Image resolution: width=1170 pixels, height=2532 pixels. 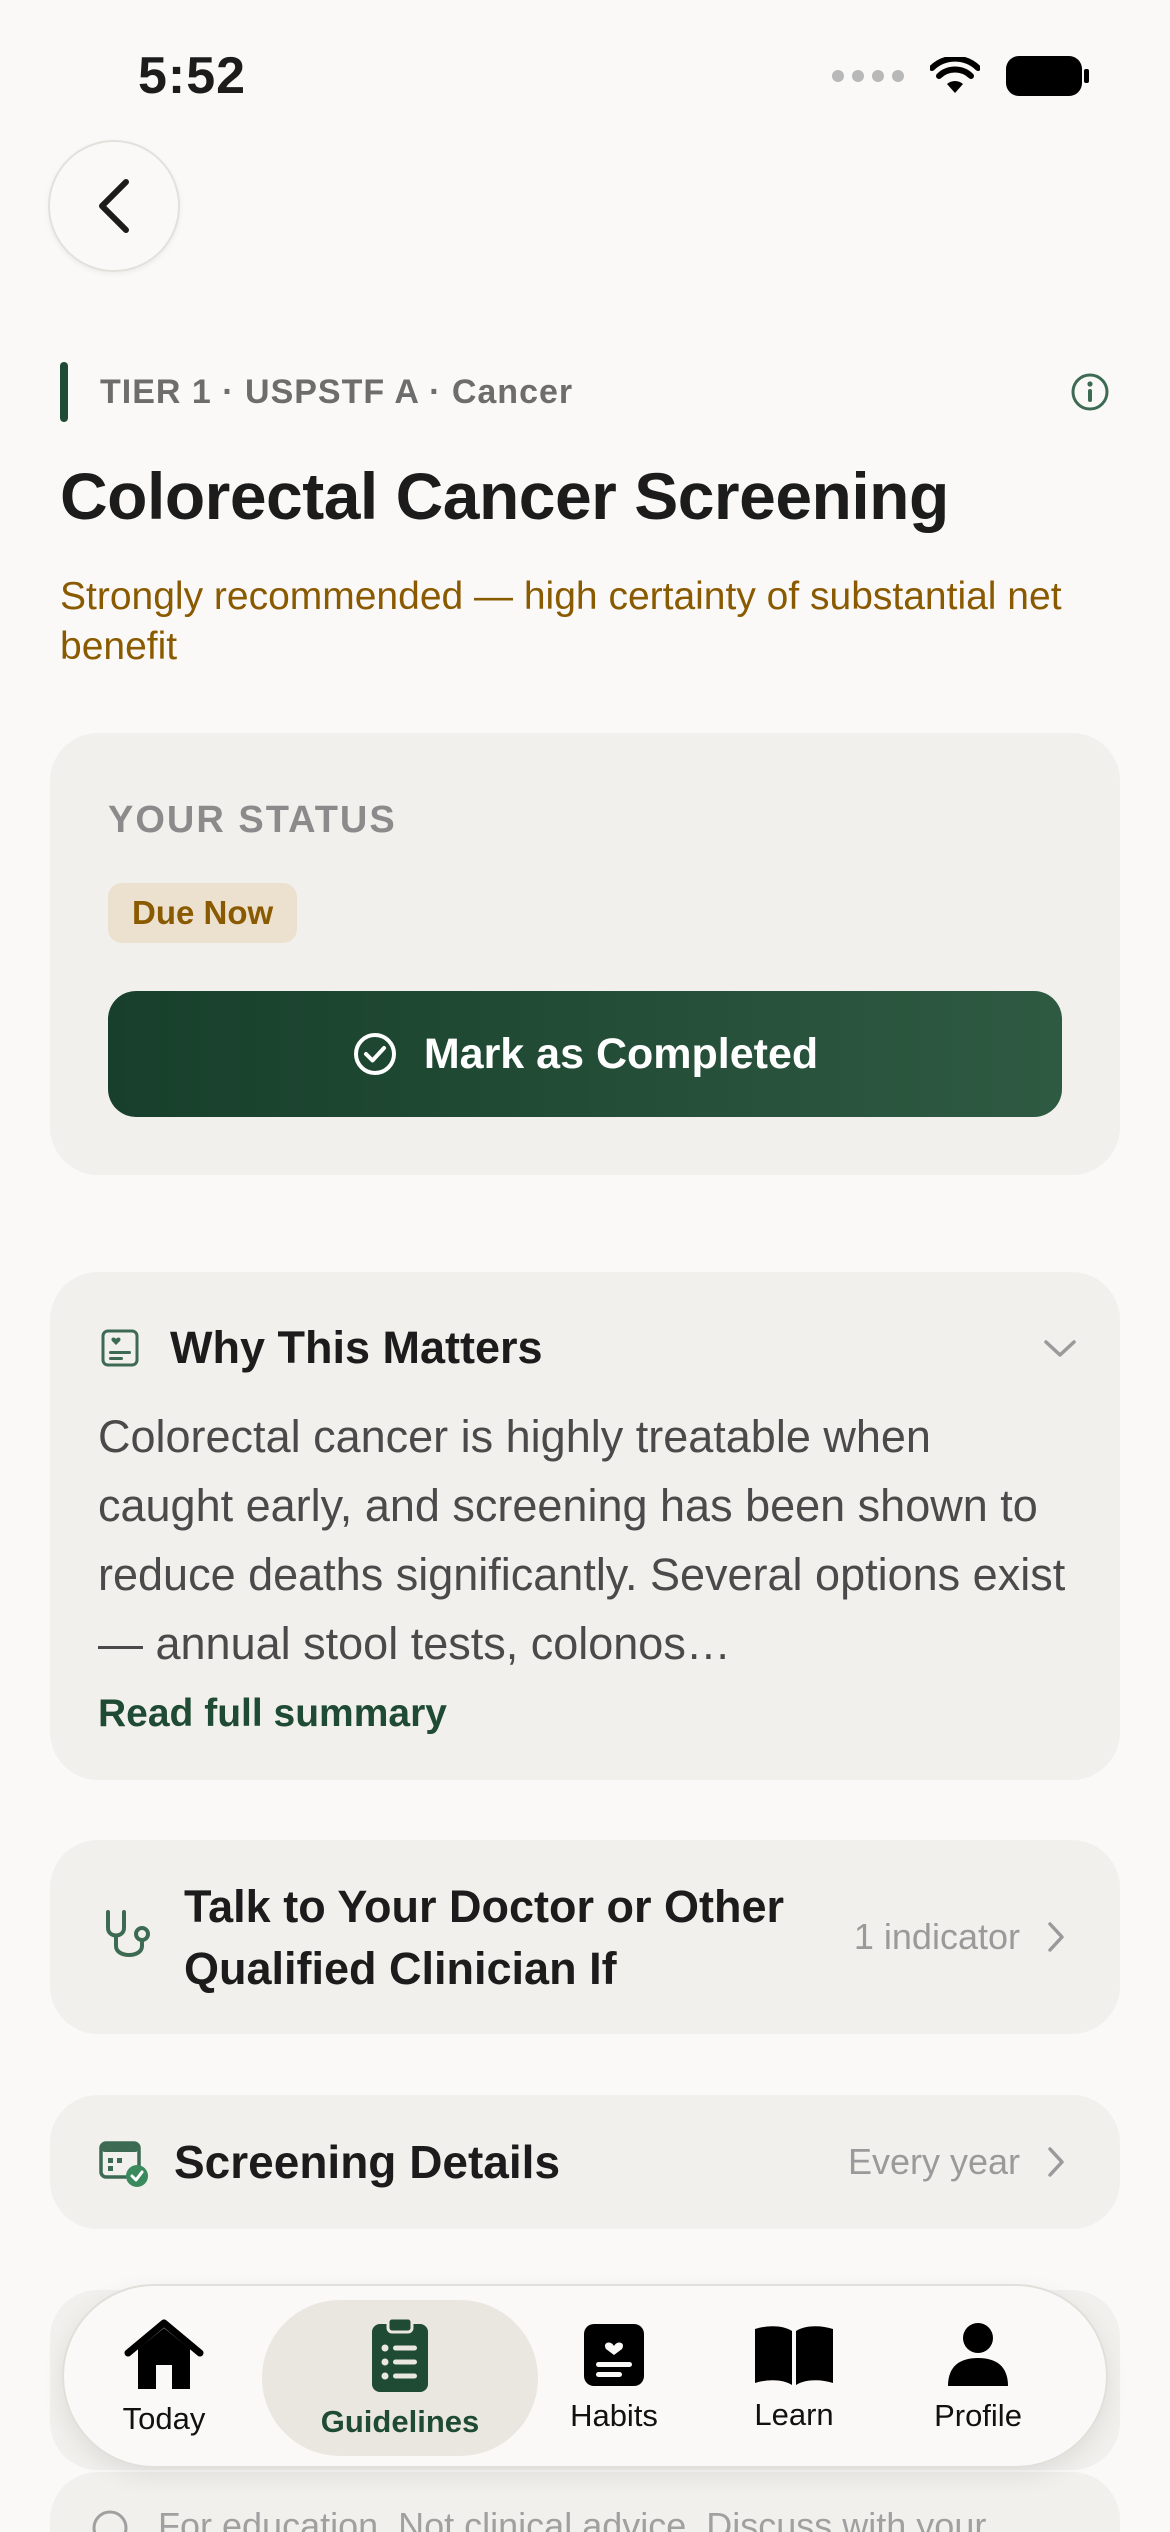 I want to click on mark-completed-button: Mark as Completed, so click(x=585, y=1054).